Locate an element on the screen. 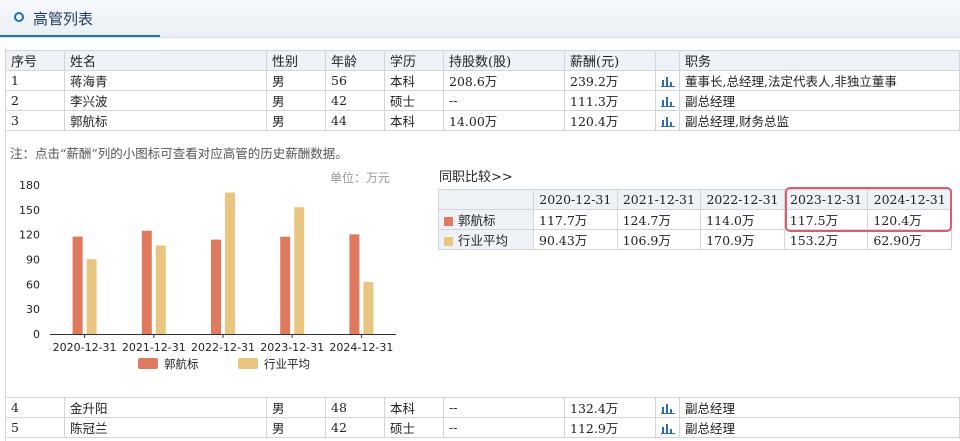 Image resolution: width=960 pixels, height=441 pixels. table-row: 2 李兴波男 42 硕士 -- 111.3万 副总经理 is located at coordinates (482, 100).